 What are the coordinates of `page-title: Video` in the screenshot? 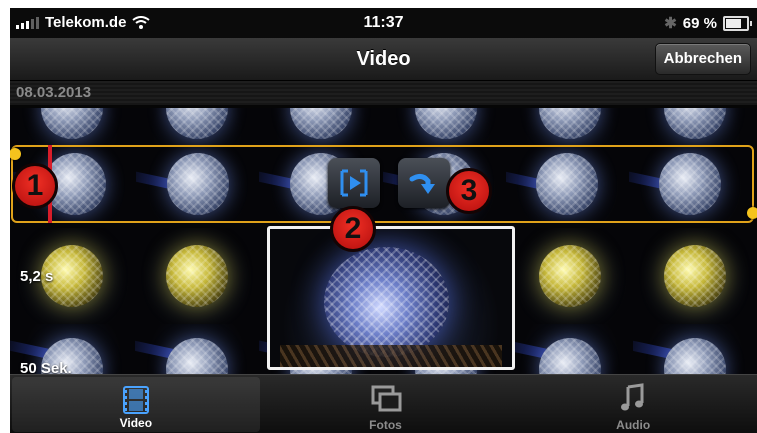 It's located at (383, 59).